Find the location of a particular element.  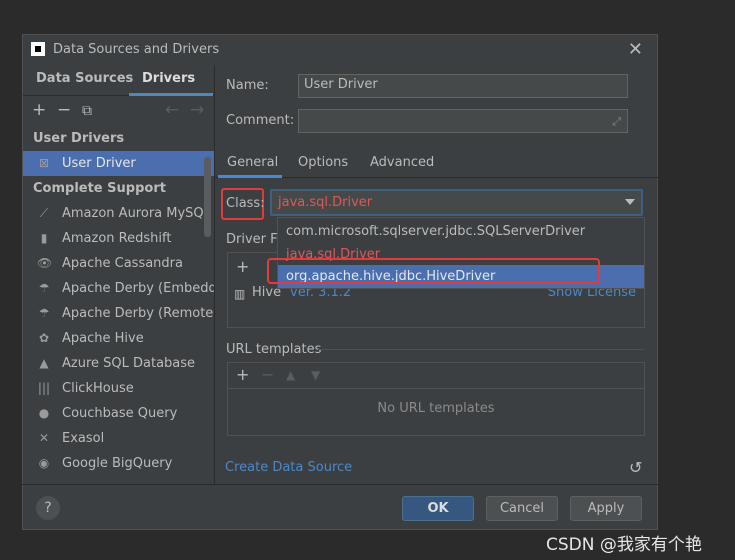

tab-data-sources: Data Sources is located at coordinates (84, 78).